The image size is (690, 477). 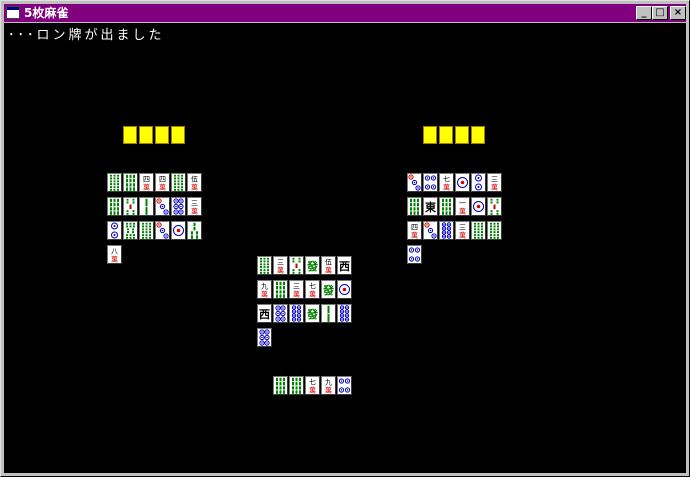 I want to click on window-app-icon, so click(x=13, y=12).